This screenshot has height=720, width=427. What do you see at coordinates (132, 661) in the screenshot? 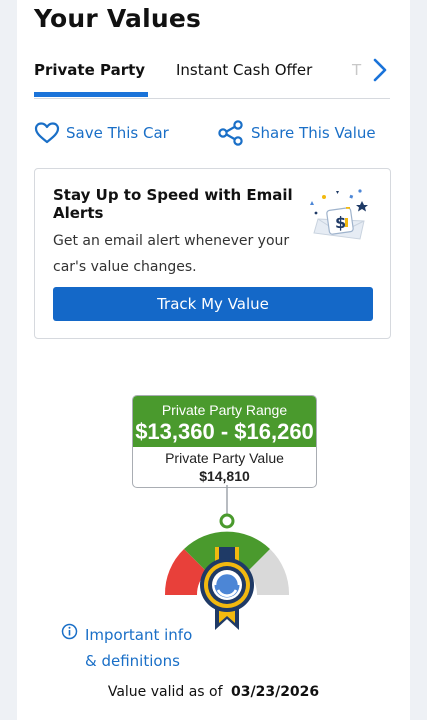
I see `important-info-line2: & definitions` at bounding box center [132, 661].